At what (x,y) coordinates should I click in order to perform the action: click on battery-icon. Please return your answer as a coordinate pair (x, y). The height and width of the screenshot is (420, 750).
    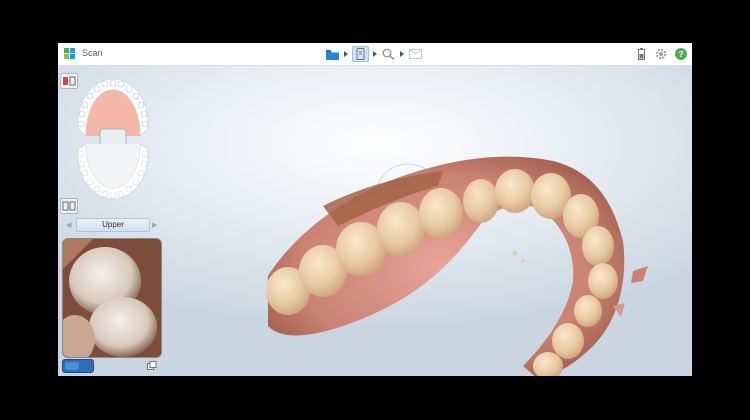
    Looking at the image, I should click on (641, 54).